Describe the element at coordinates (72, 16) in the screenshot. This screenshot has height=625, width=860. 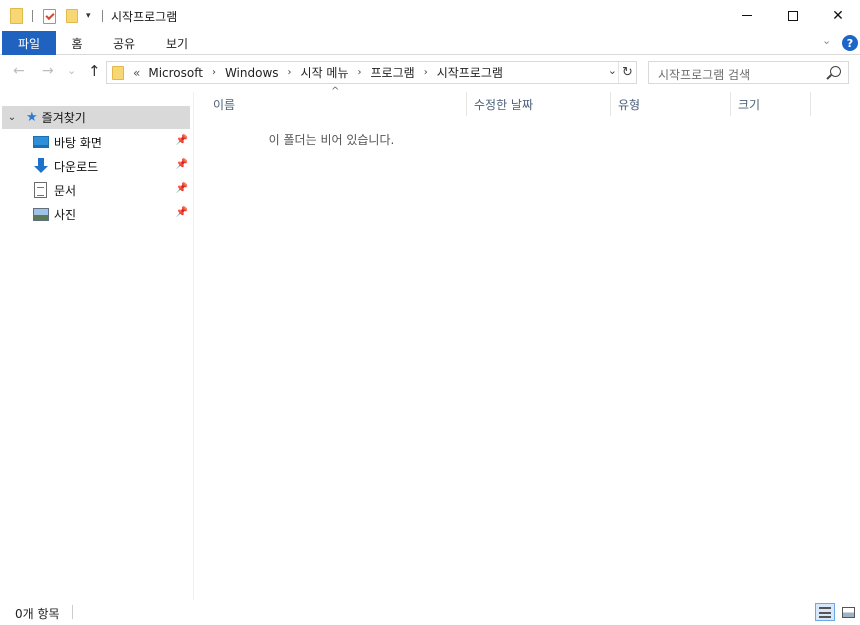
I see `new-folder-icon` at that location.